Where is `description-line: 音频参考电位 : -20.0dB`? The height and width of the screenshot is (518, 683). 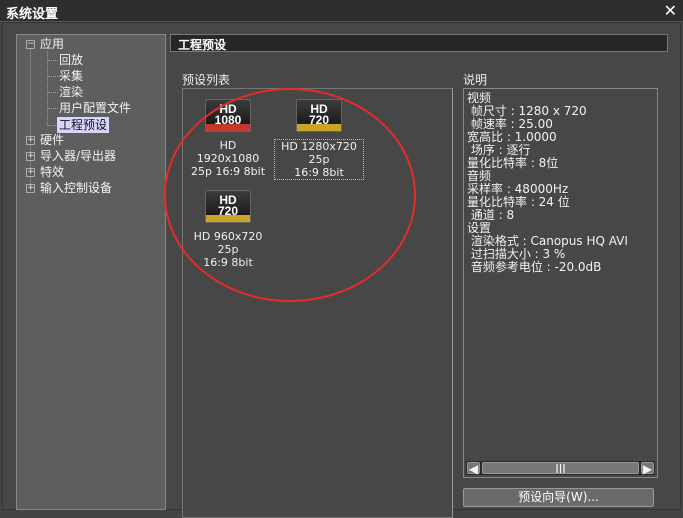
description-line: 音频参考电位 : -20.0dB is located at coordinates (534, 267).